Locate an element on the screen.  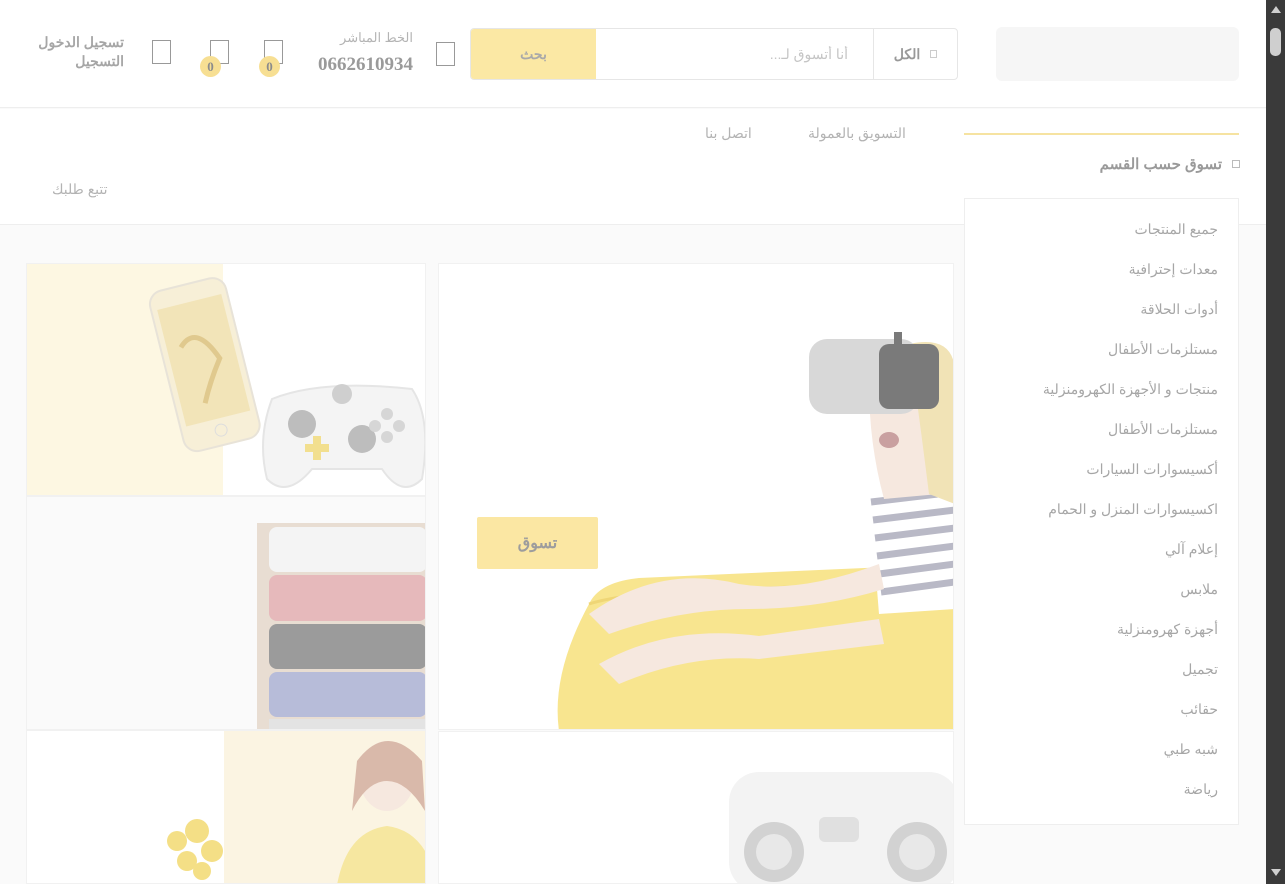
nav-link-affiliate: التسويق بالعمولة is located at coordinates (857, 133).